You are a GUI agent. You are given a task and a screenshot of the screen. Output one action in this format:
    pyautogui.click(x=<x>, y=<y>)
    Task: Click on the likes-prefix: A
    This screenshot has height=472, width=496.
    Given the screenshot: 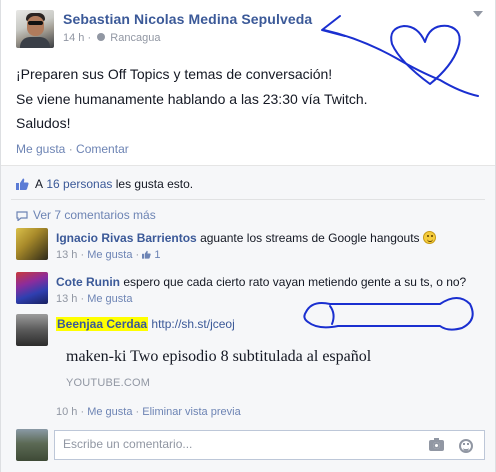 What is the action you would take?
    pyautogui.click(x=39, y=184)
    